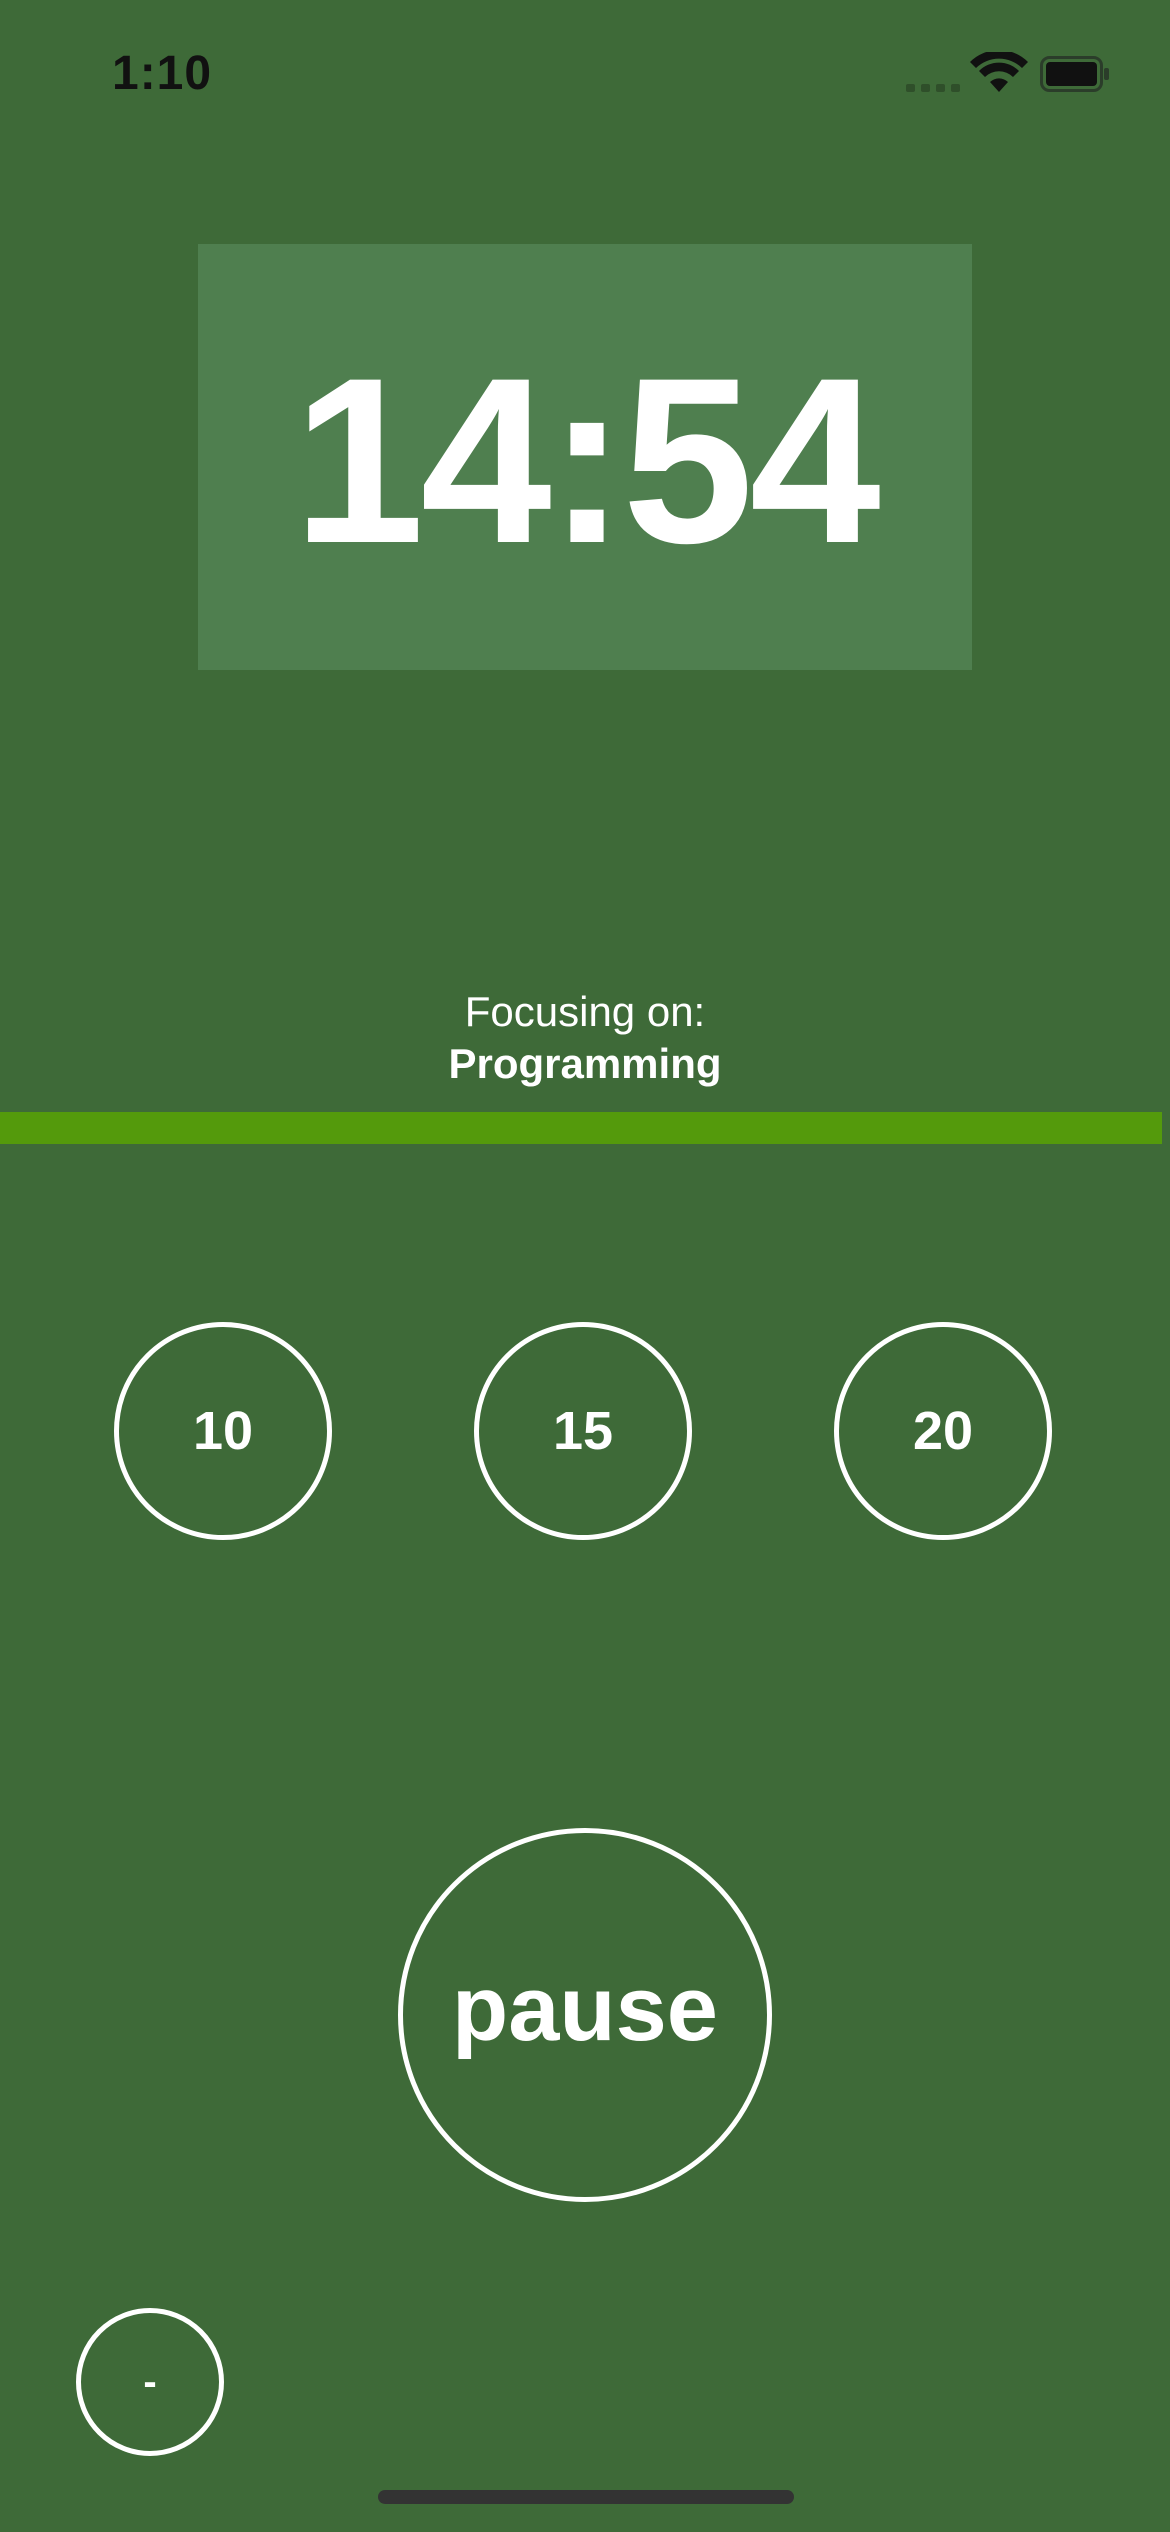  What do you see at coordinates (585, 2015) in the screenshot?
I see `pause-button: pause` at bounding box center [585, 2015].